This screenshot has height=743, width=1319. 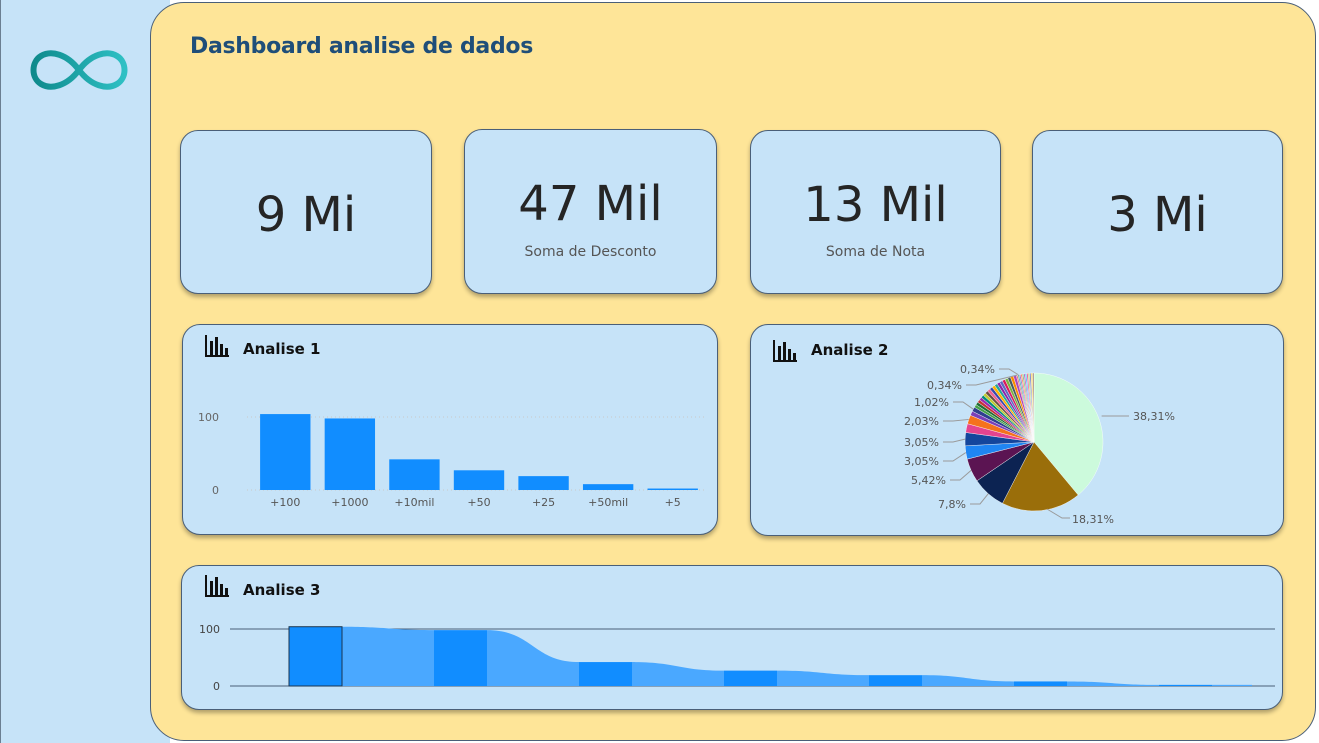 What do you see at coordinates (875, 205) in the screenshot?
I see `kpi-value: 13 Mil` at bounding box center [875, 205].